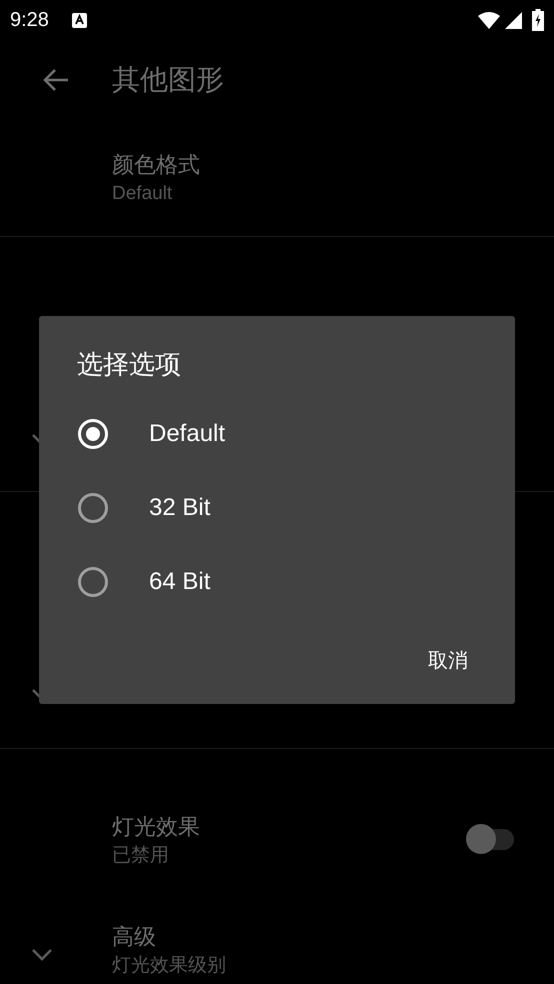  I want to click on back-arrow-icon, so click(56, 80).